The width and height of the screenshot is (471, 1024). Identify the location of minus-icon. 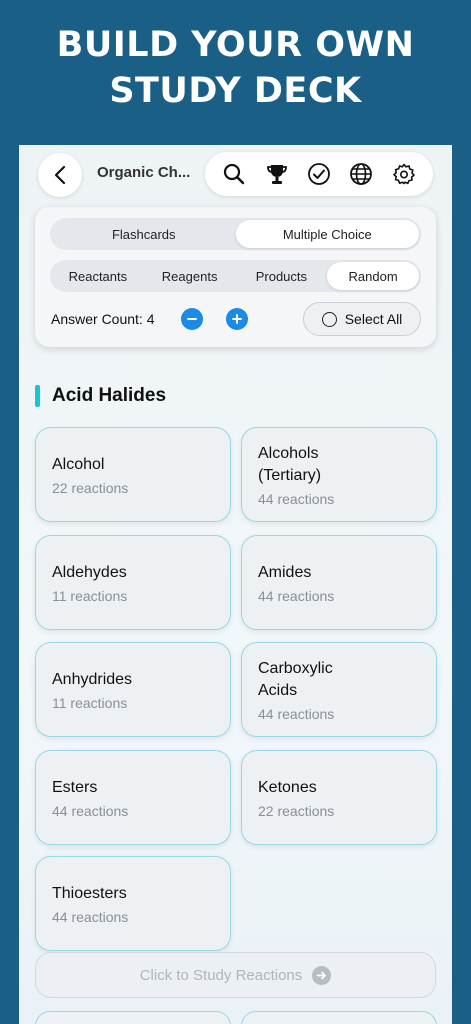
(192, 319).